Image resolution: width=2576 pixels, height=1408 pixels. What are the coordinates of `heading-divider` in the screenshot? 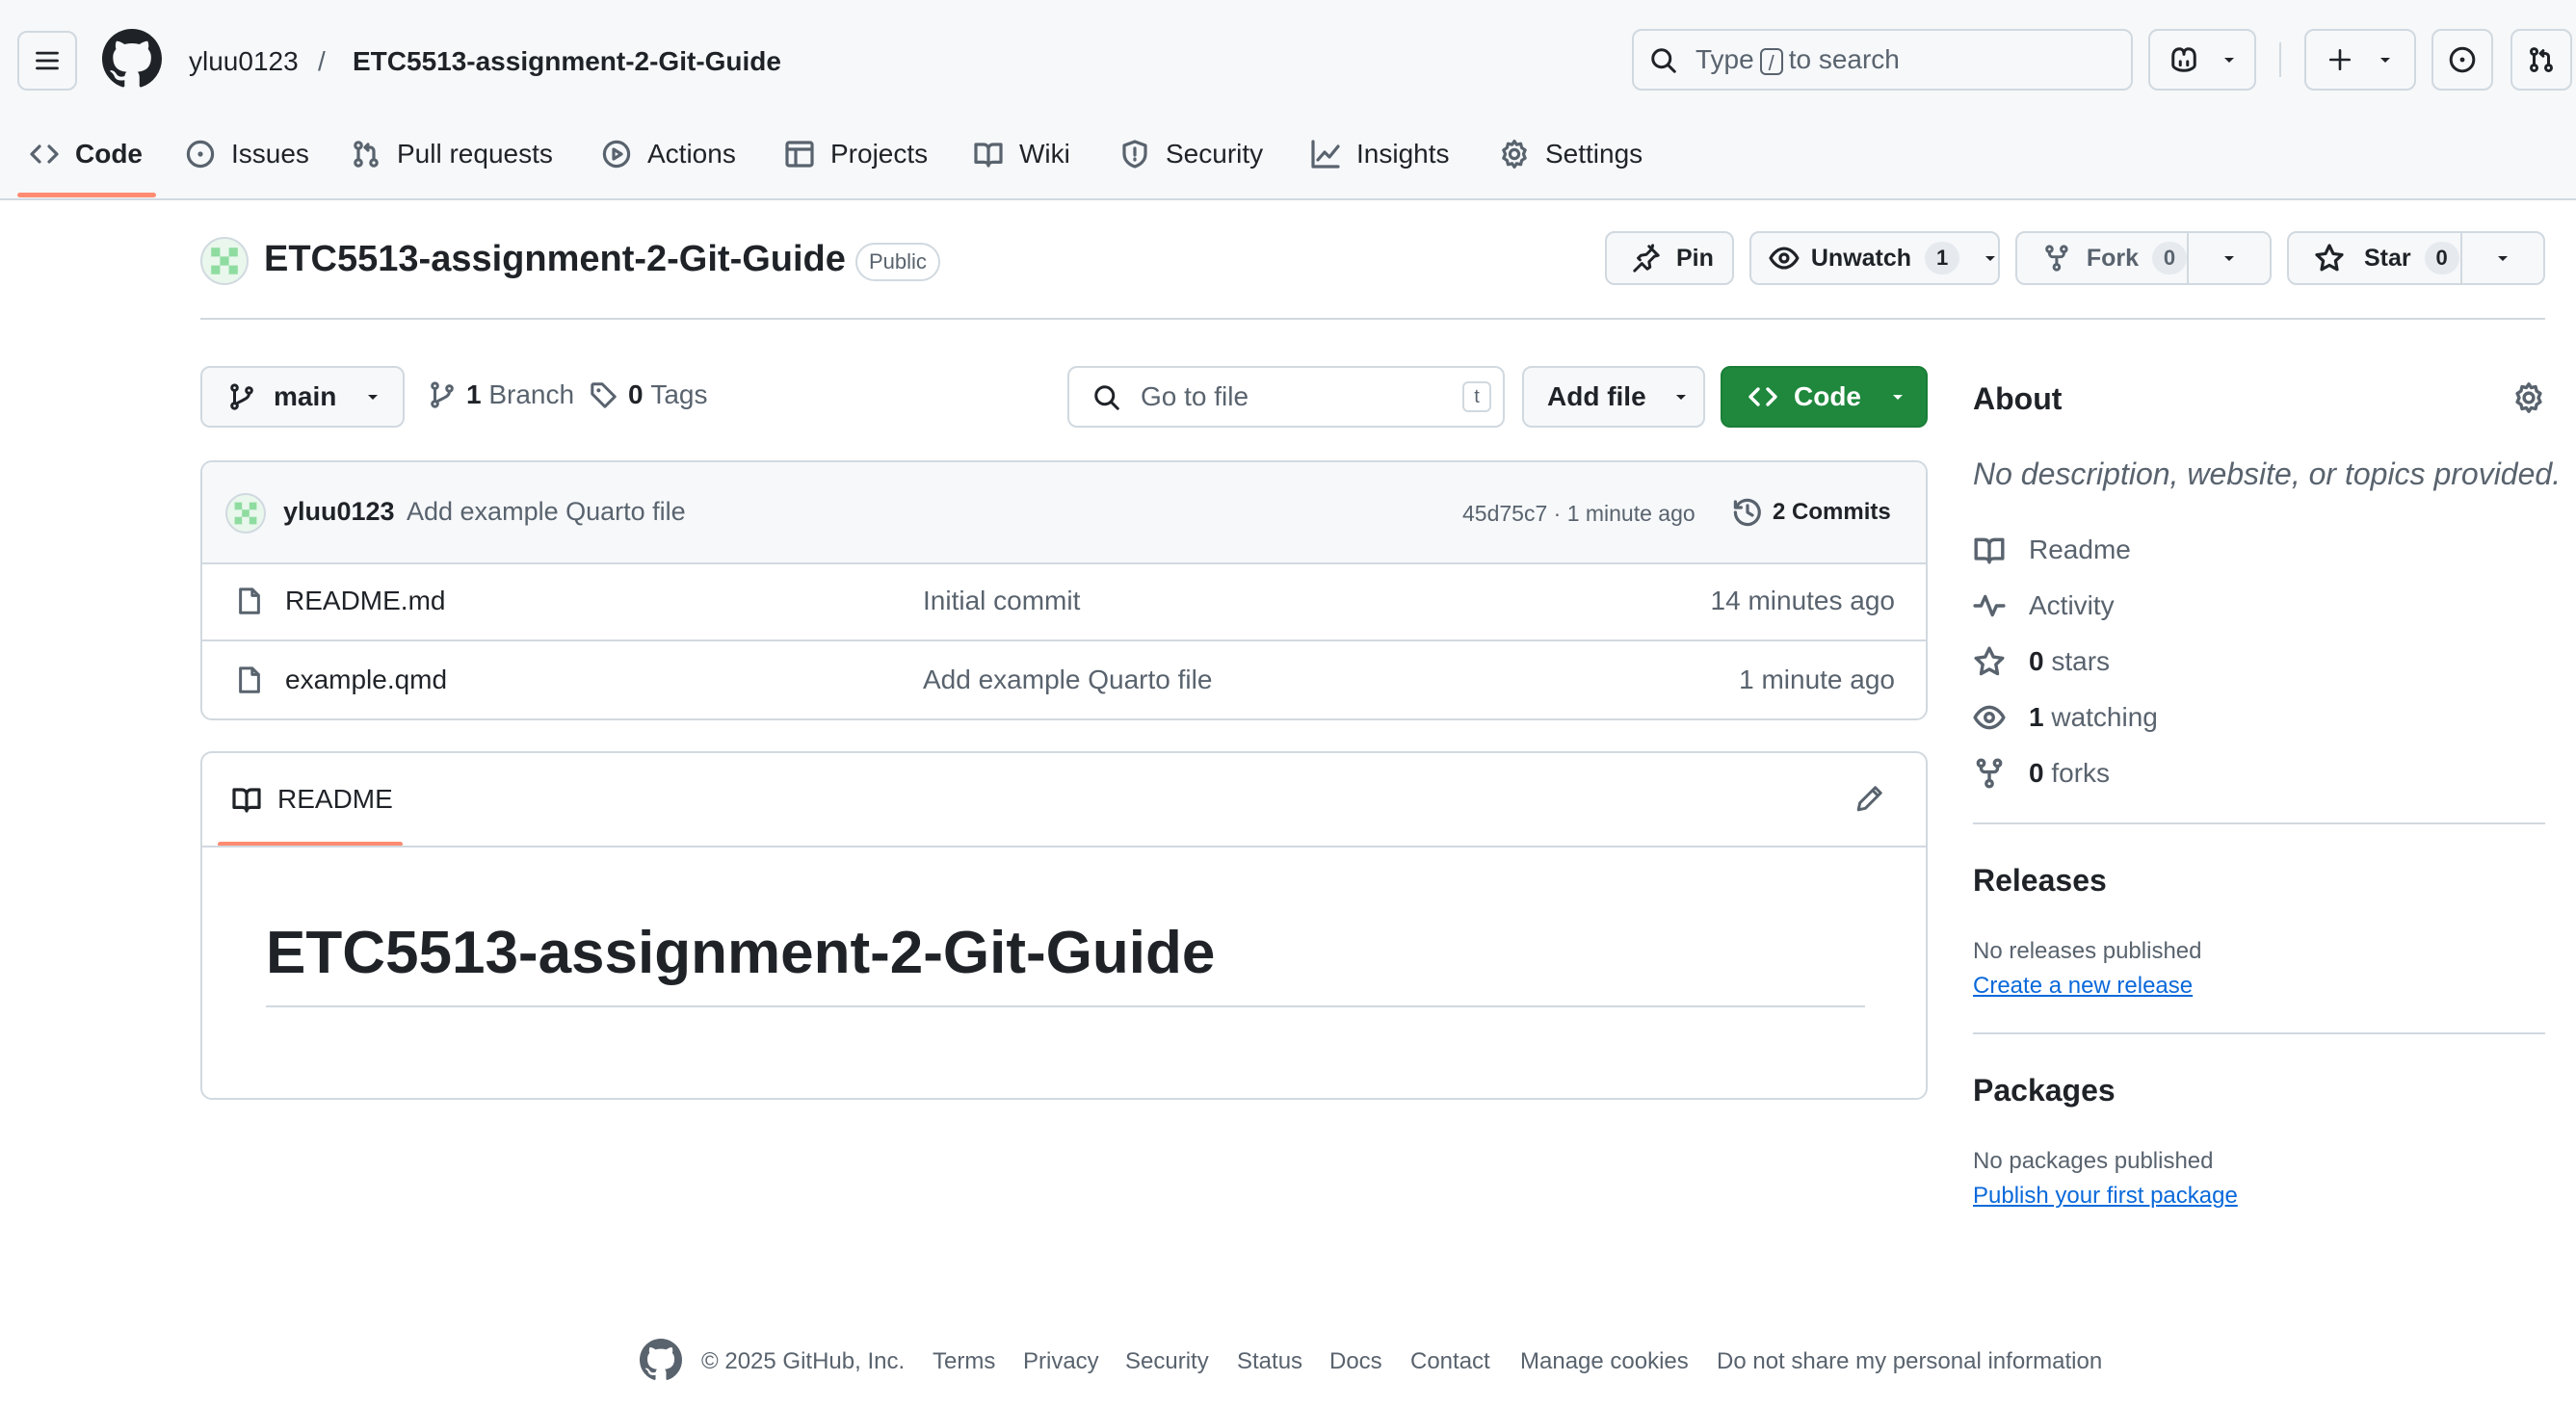 It's located at (1065, 1006).